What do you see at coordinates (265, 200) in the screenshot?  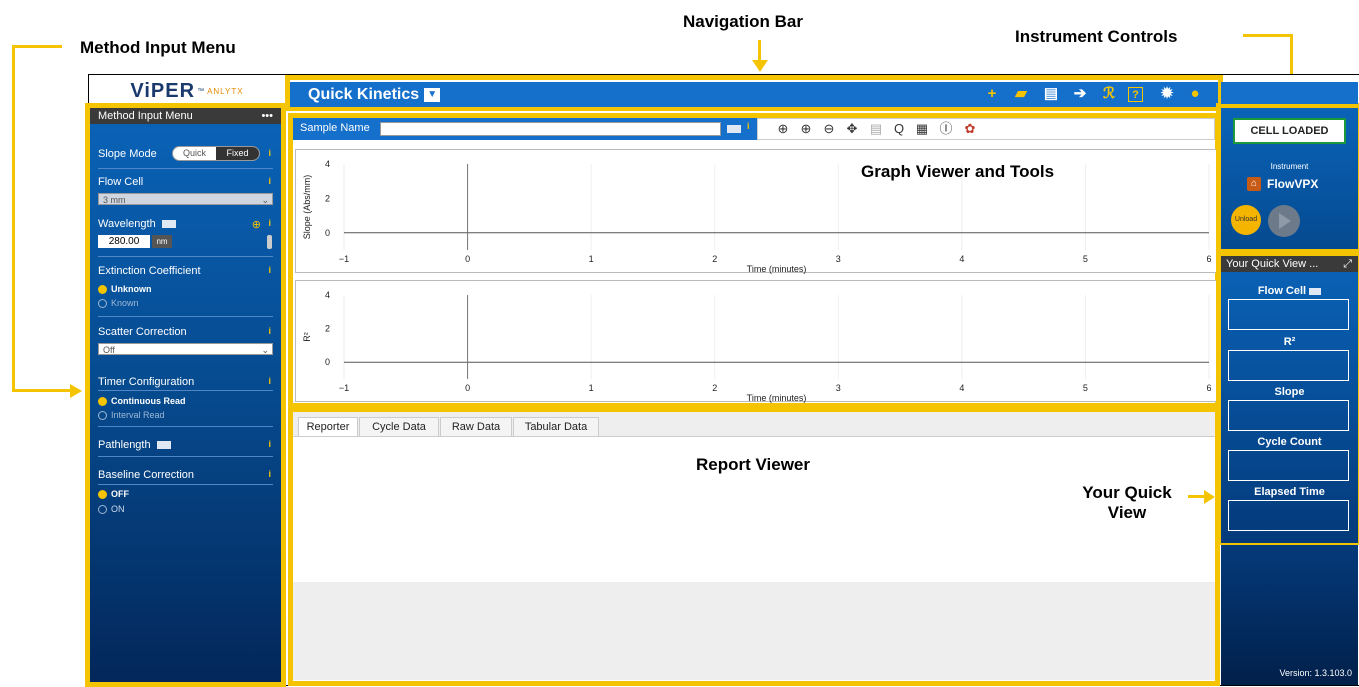 I see `chevron-down-icon: ⌄` at bounding box center [265, 200].